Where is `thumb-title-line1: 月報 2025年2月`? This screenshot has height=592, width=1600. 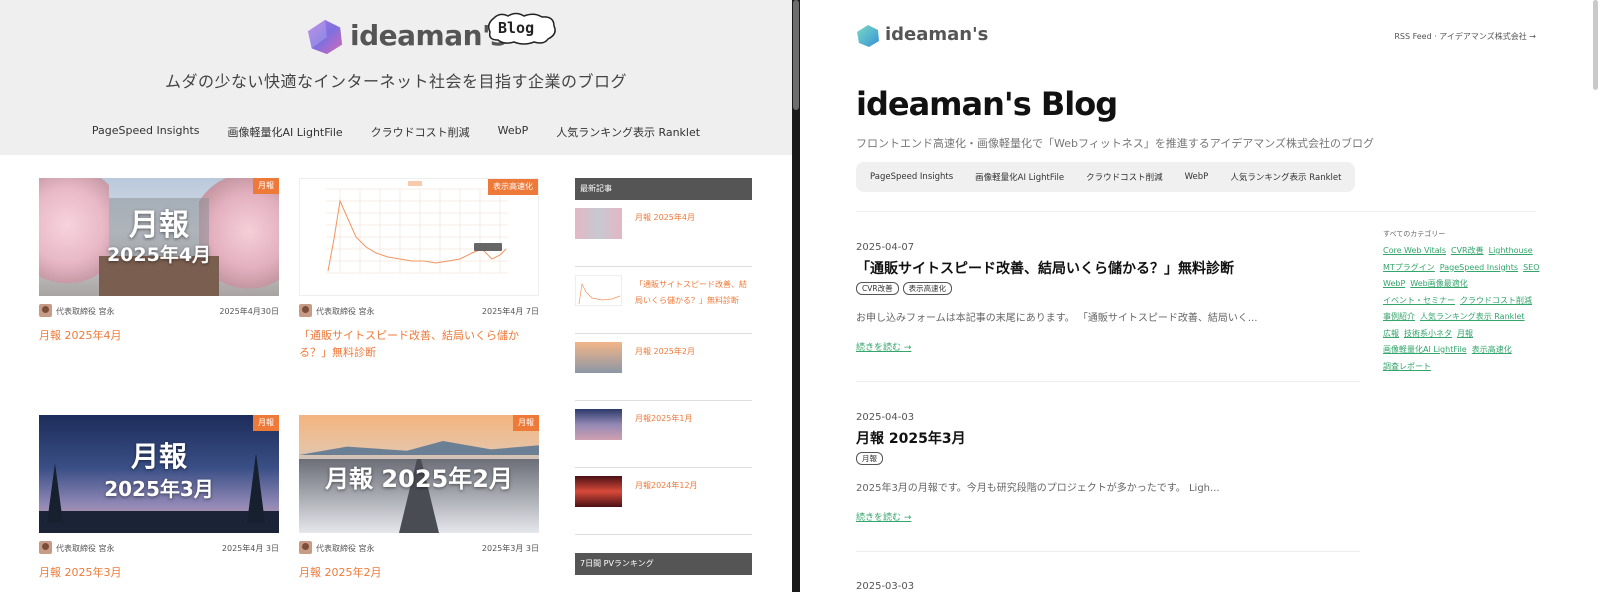
thumb-title-line1: 月報 2025年2月 is located at coordinates (419, 479).